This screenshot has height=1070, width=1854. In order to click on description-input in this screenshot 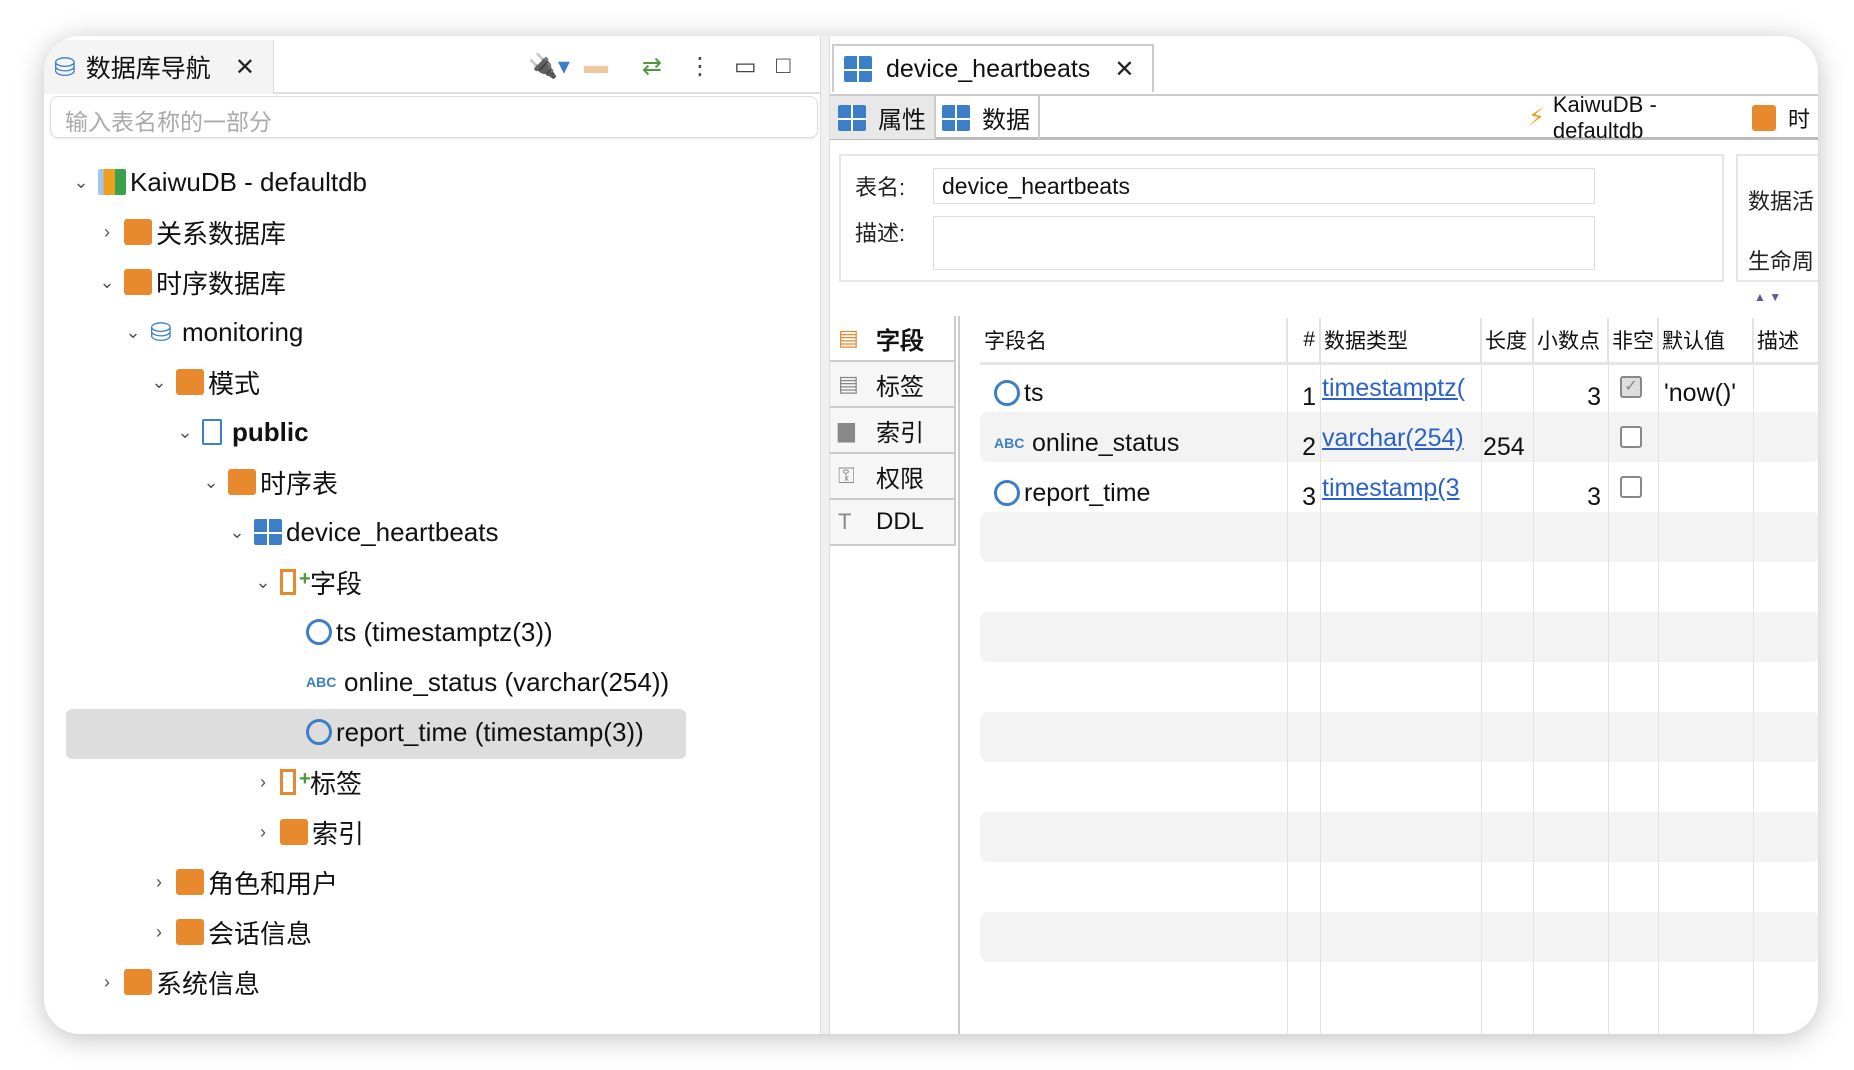, I will do `click(1264, 243)`.